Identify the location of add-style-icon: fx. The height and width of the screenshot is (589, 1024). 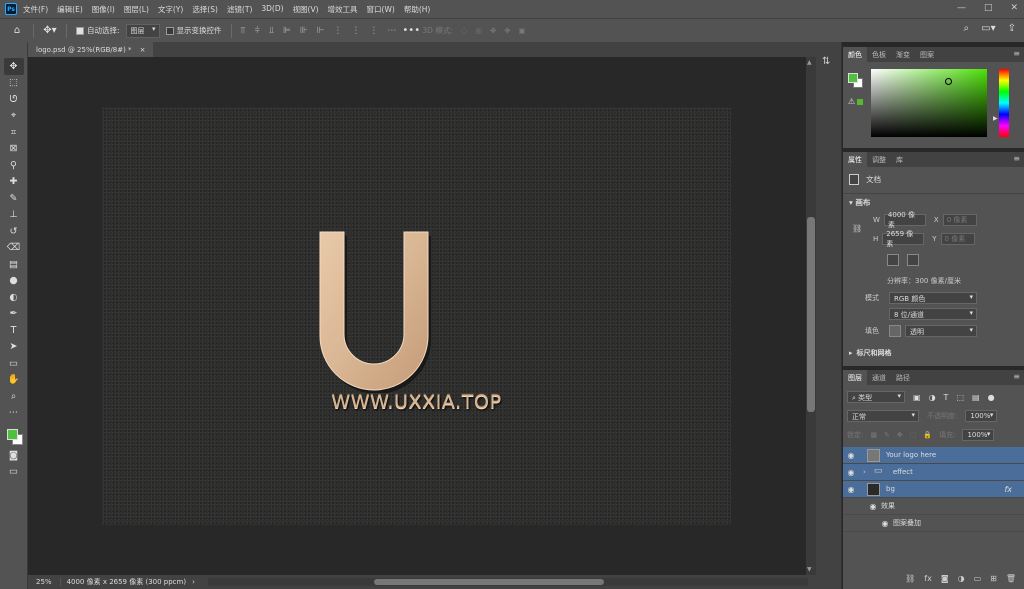
(928, 578).